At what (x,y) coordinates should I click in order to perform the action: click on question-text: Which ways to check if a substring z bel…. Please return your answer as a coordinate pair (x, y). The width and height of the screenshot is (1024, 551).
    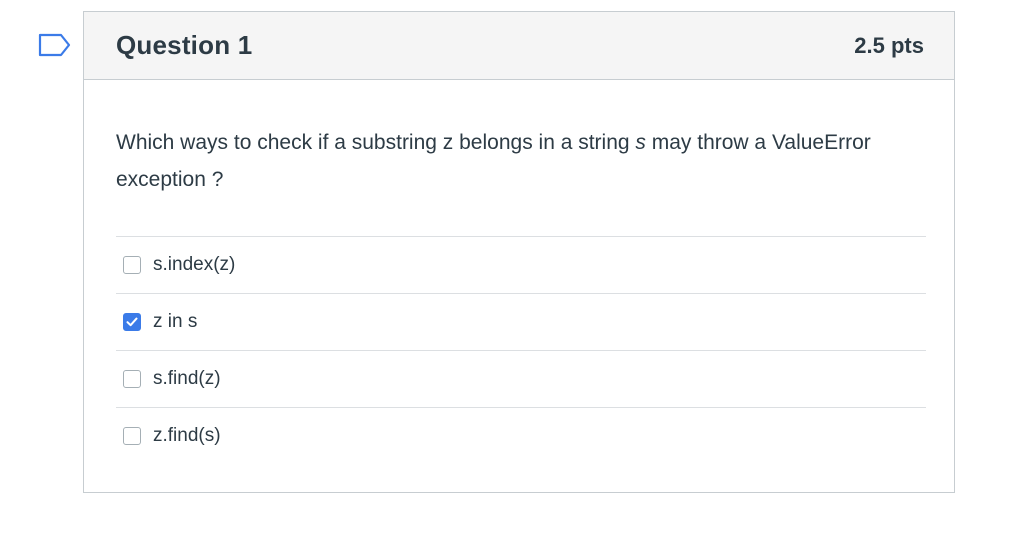
    Looking at the image, I should click on (496, 161).